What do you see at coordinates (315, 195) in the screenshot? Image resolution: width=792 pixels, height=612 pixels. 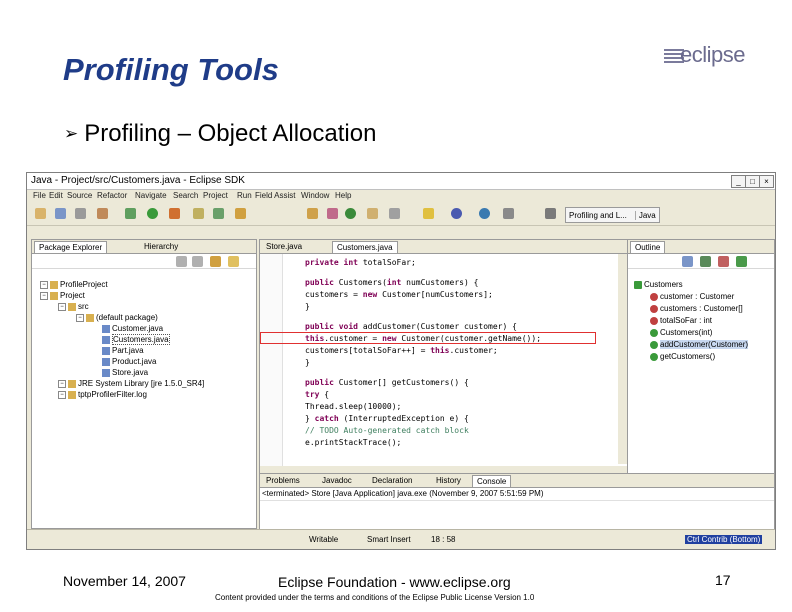 I see `menu-window: Window` at bounding box center [315, 195].